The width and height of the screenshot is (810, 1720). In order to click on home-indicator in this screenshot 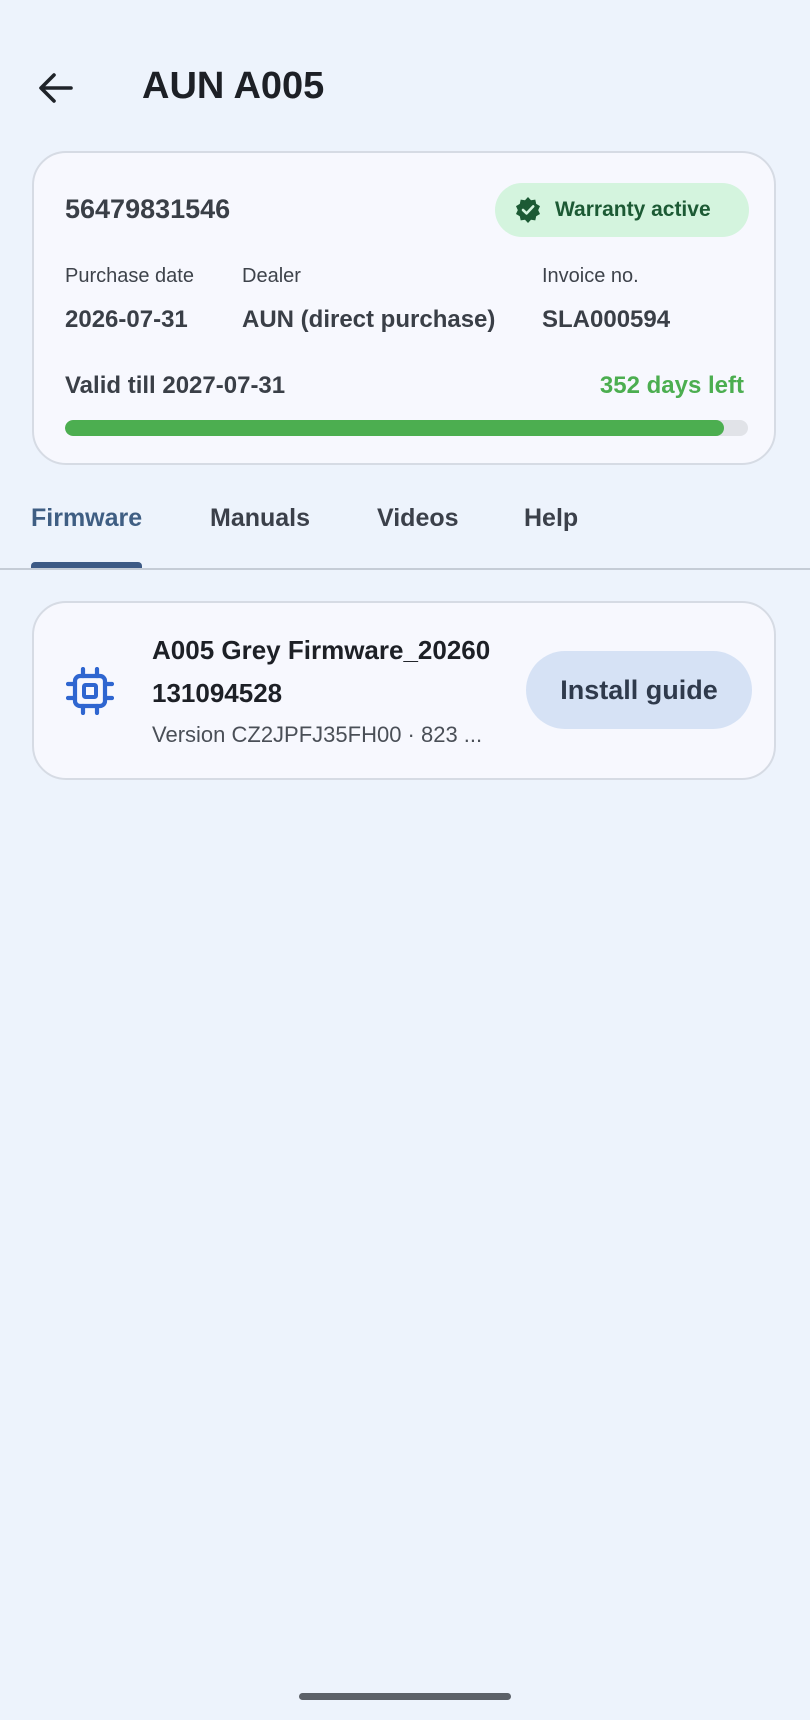, I will do `click(405, 1696)`.